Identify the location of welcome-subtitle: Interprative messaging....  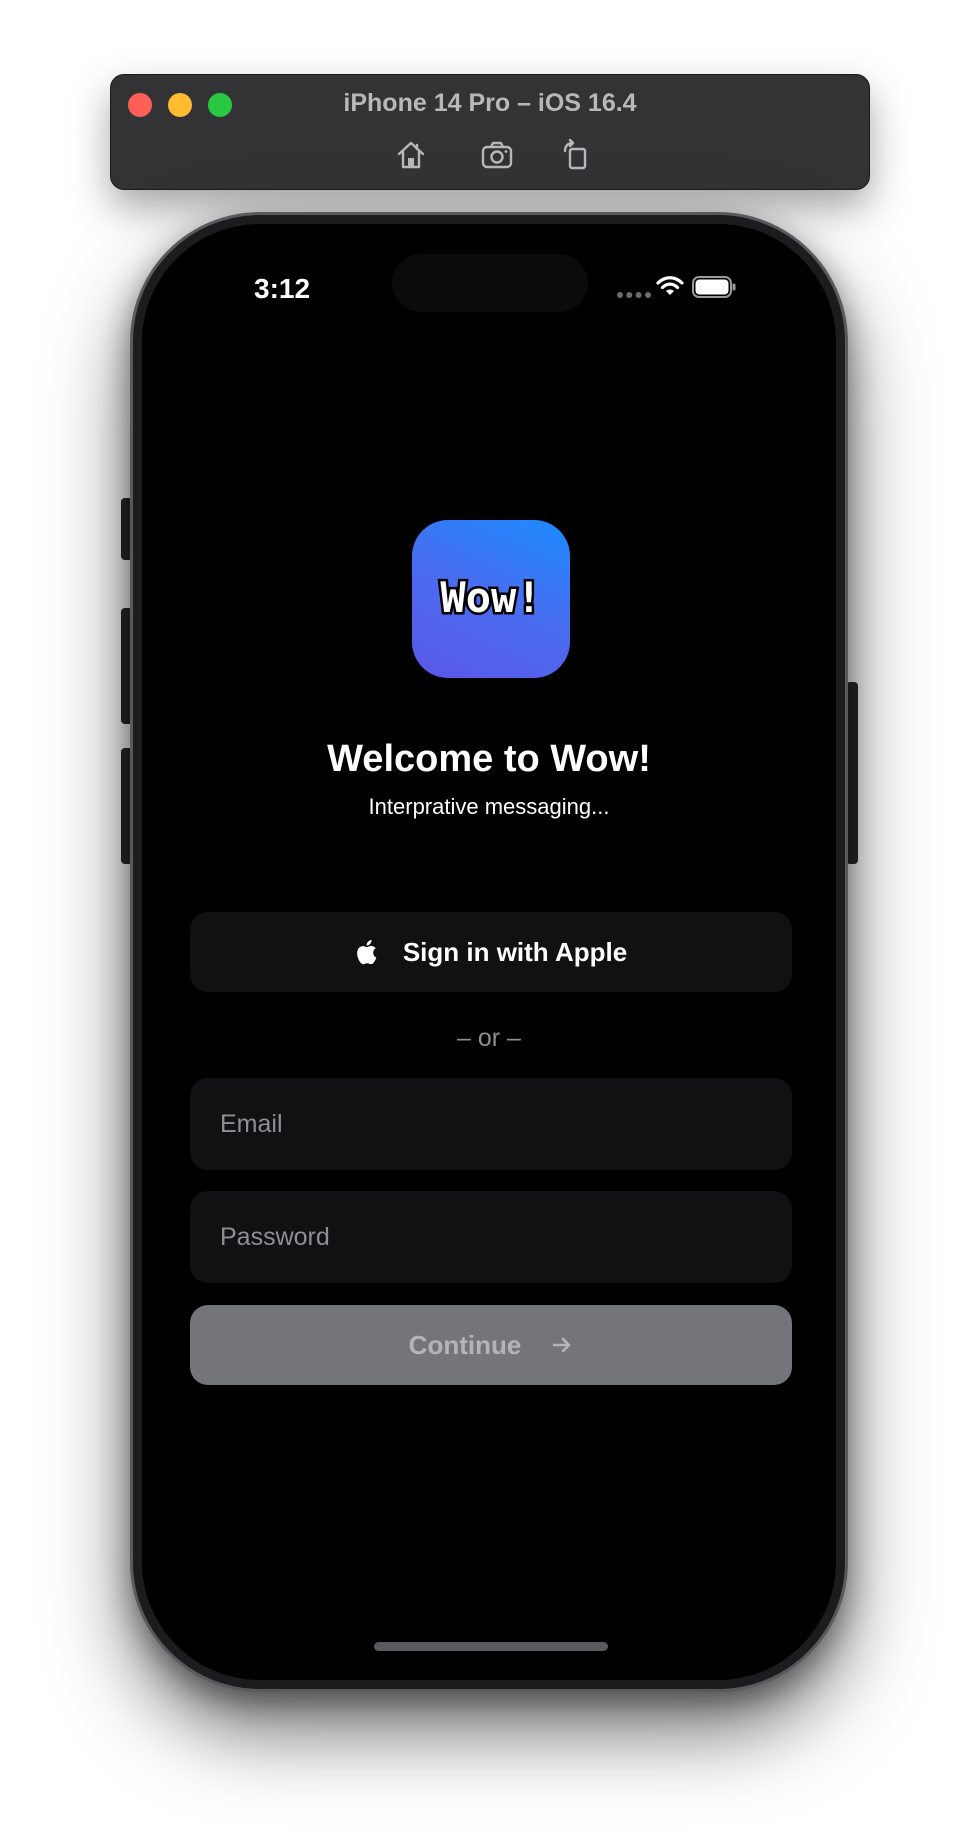
(489, 806).